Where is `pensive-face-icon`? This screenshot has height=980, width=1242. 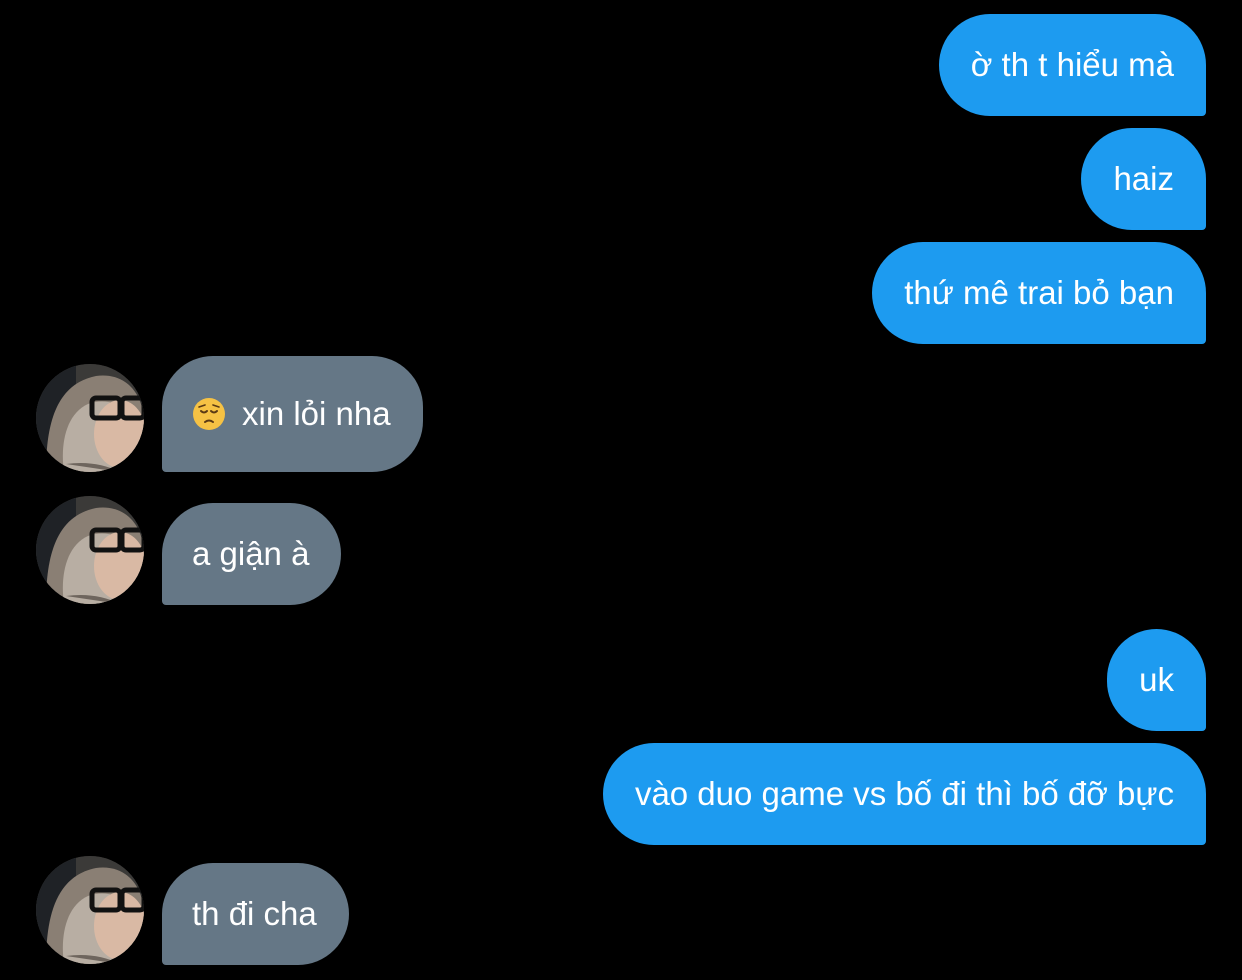
pensive-face-icon is located at coordinates (209, 414).